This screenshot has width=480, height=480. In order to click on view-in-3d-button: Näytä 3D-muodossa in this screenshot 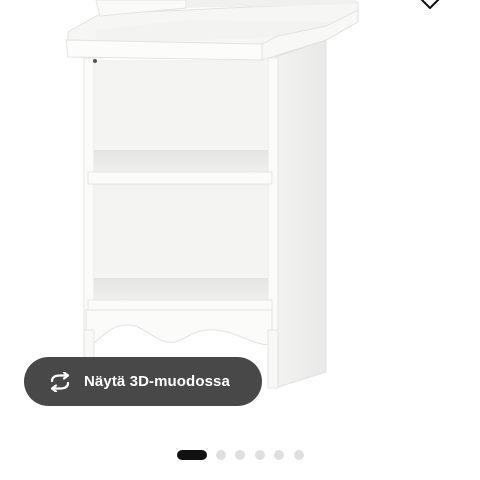, I will do `click(143, 381)`.